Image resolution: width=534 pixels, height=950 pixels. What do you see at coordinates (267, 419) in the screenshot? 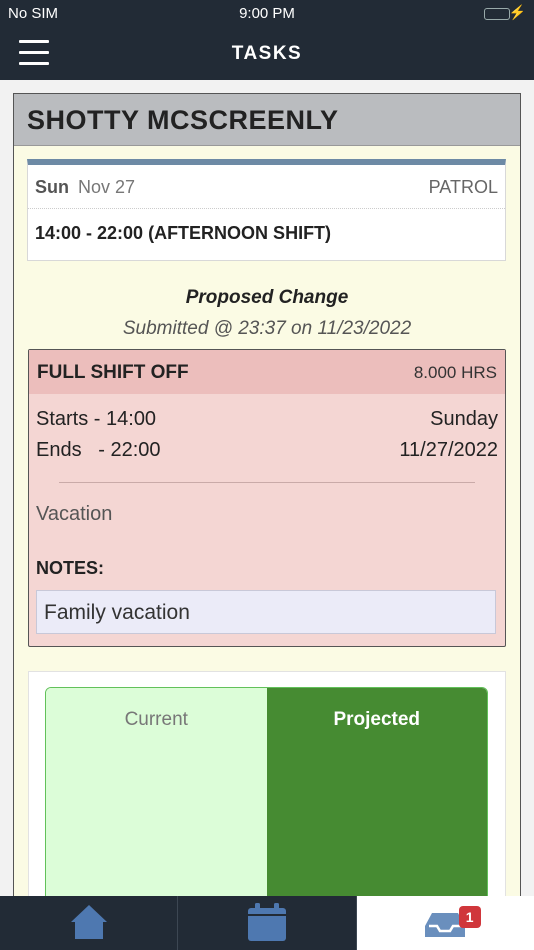
I see `starts-row: Starts - 14:00 Sunday` at bounding box center [267, 419].